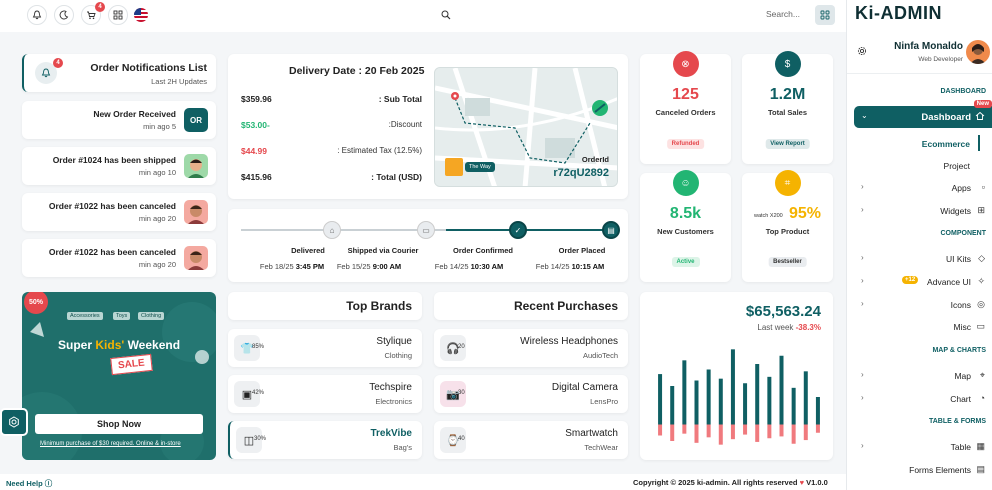 The width and height of the screenshot is (992, 490). Describe the element at coordinates (919, 259) in the screenshot. I see `nav-ui-kits: › UI Kits ◇` at that location.